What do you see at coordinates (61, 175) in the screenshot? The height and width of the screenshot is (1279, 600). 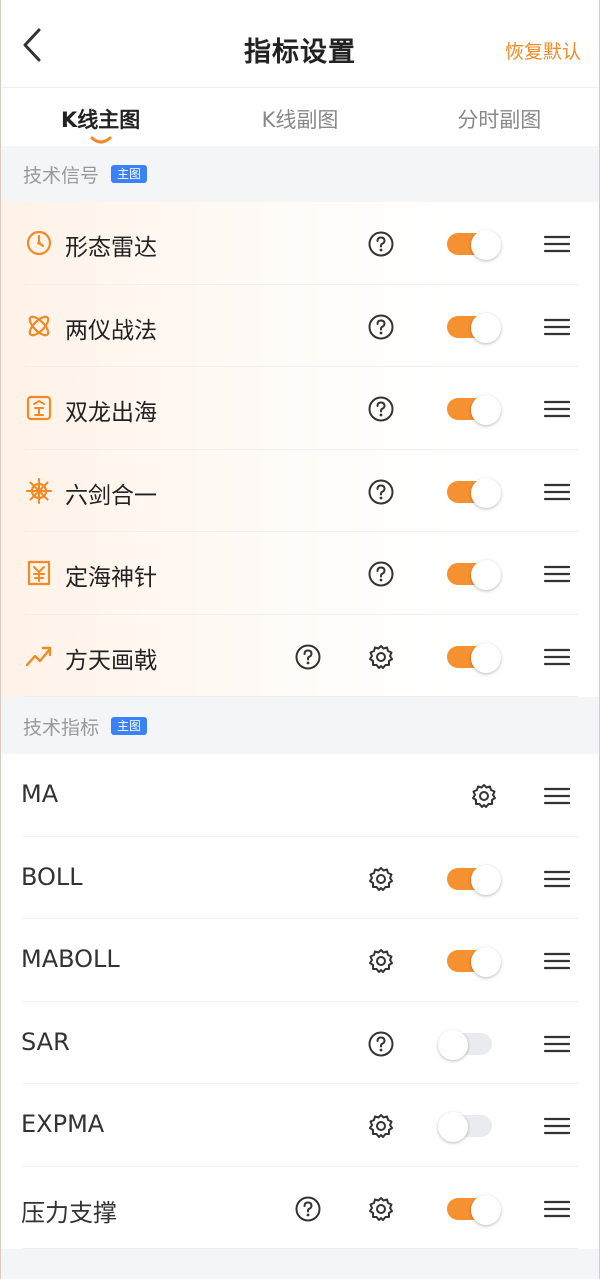 I see `section-label: 技术信号` at bounding box center [61, 175].